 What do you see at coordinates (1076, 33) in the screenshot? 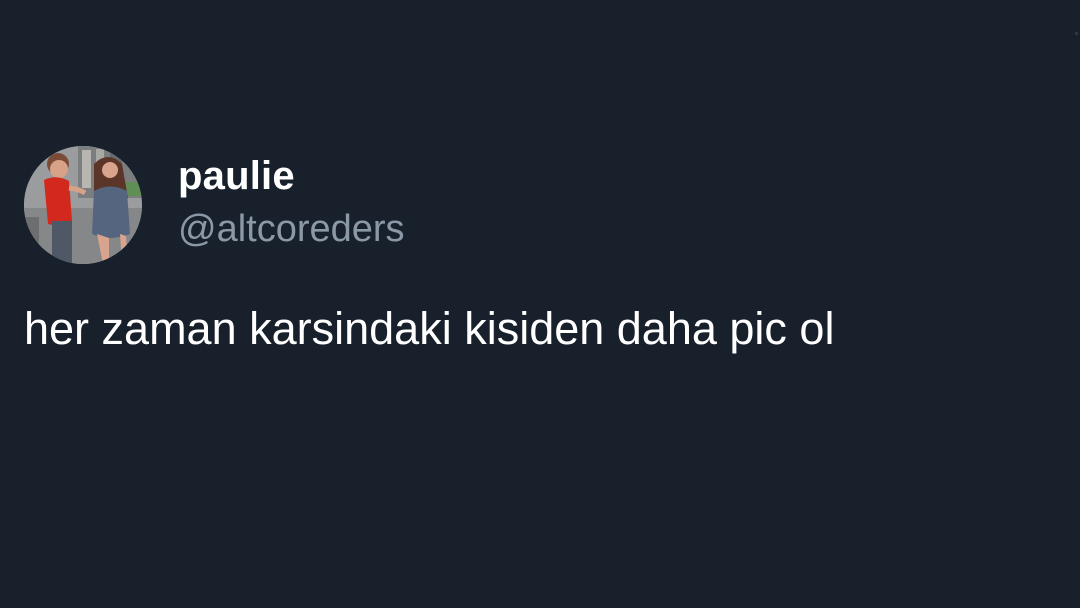
I see `corner-mark` at bounding box center [1076, 33].